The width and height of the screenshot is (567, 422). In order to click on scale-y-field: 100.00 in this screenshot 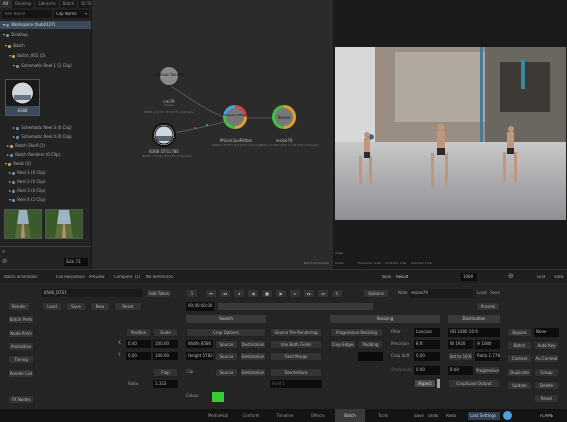, I will do `click(165, 356)`.